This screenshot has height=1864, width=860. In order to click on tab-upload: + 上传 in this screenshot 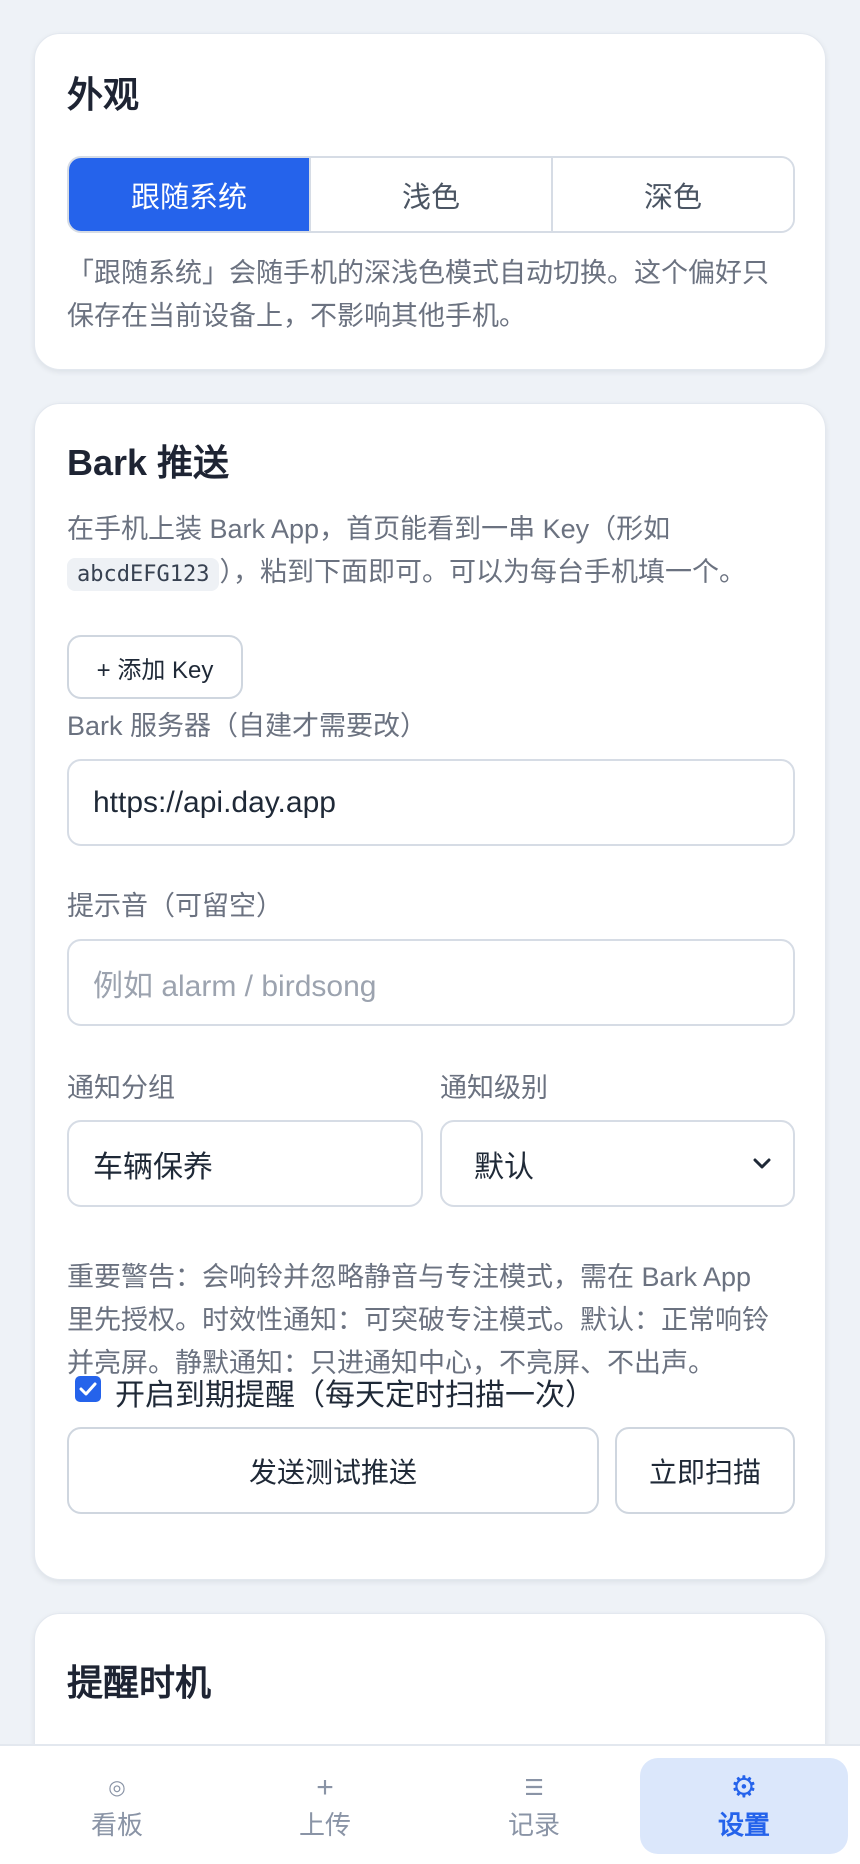, I will do `click(325, 1806)`.